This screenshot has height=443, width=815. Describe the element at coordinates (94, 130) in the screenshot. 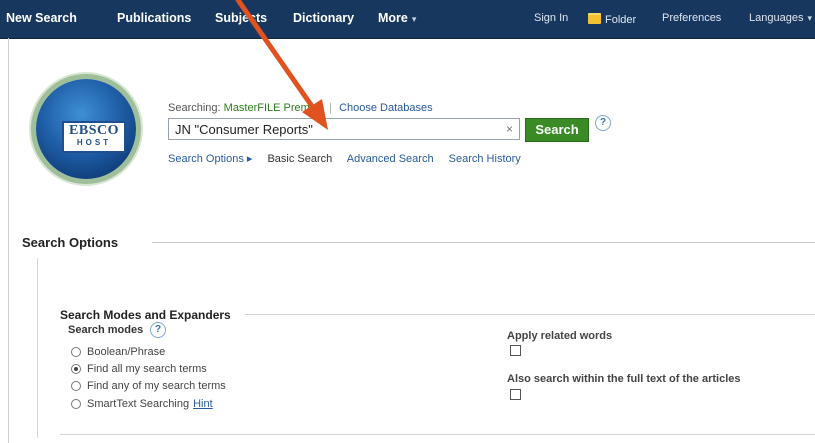

I see `logo-text-ebsco: EBSCO` at that location.